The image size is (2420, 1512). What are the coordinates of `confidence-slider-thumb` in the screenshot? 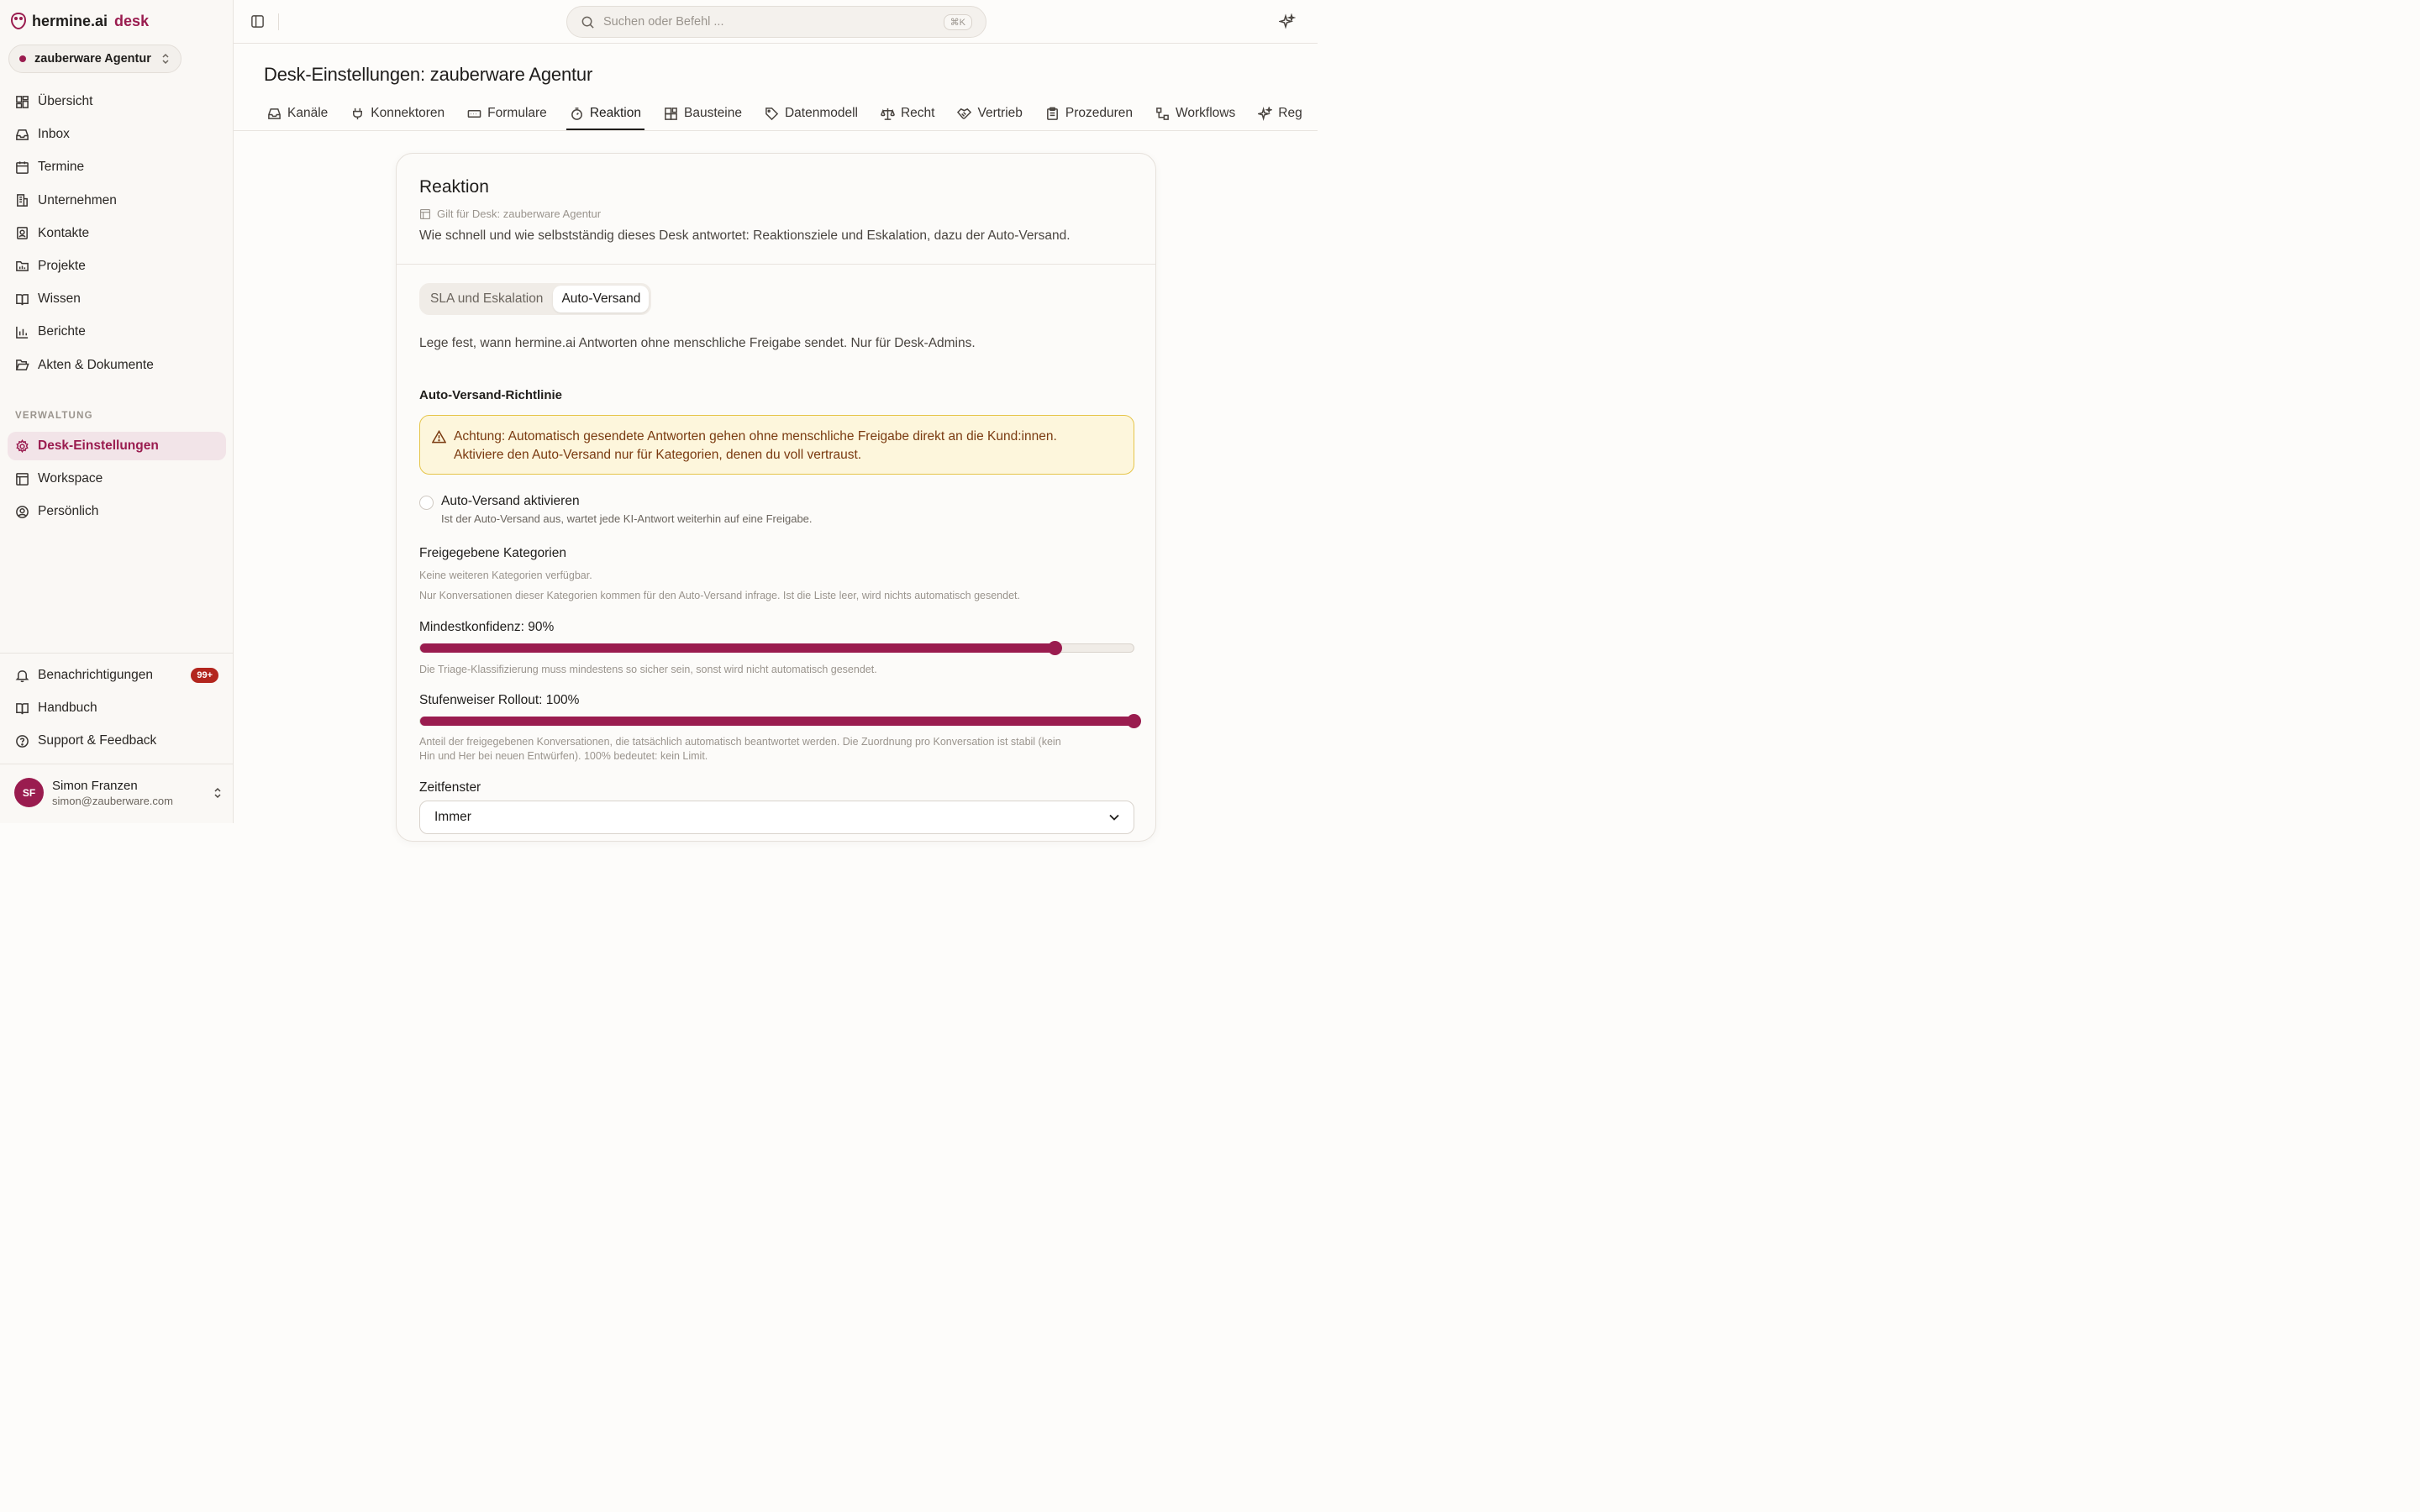 It's located at (1054, 648).